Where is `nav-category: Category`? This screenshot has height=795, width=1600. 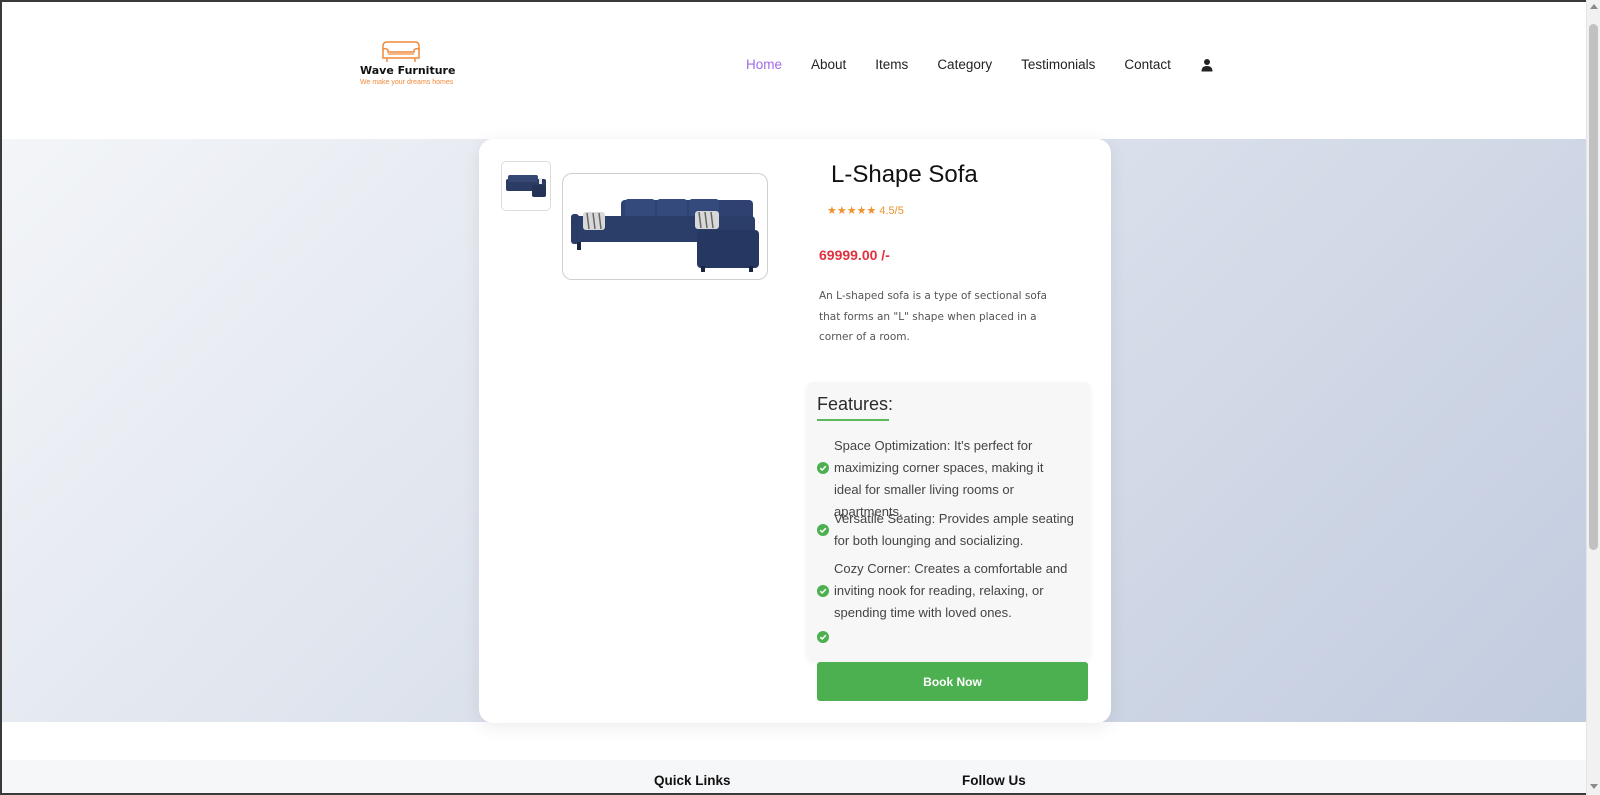
nav-category: Category is located at coordinates (964, 64).